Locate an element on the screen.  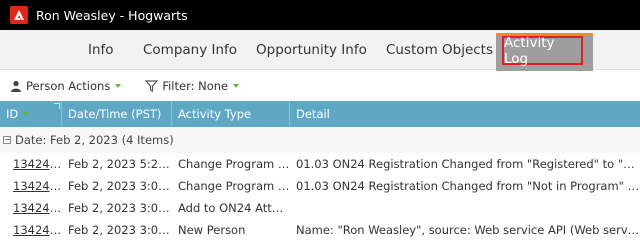
filter-label: Filter: None is located at coordinates (195, 85).